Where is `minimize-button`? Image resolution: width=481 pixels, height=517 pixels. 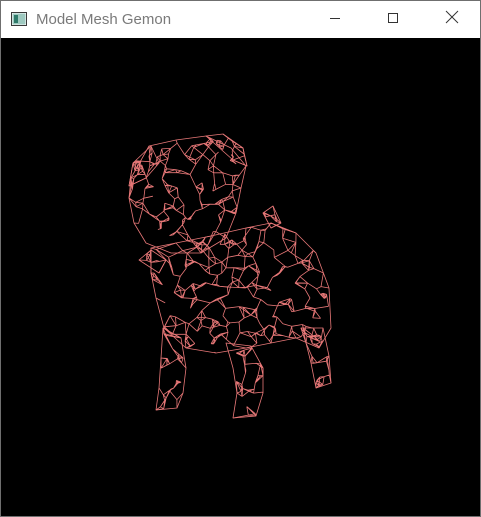 minimize-button is located at coordinates (335, 19).